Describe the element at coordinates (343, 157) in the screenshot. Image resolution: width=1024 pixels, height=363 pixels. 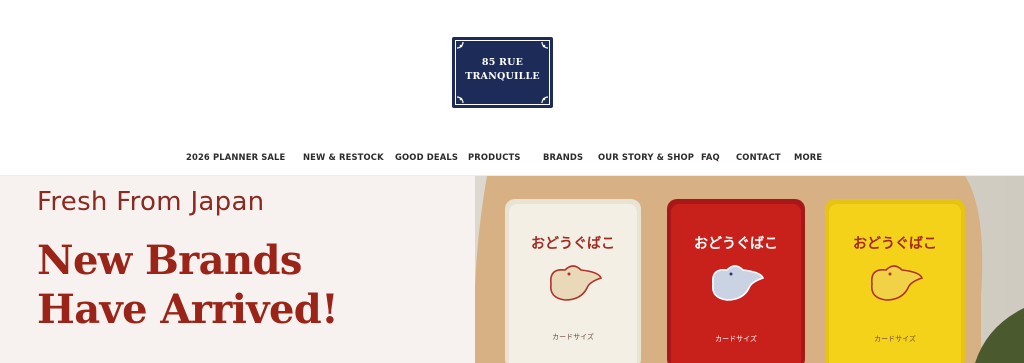
I see `nav-item-new-restock: NEW & RESTOCK` at that location.